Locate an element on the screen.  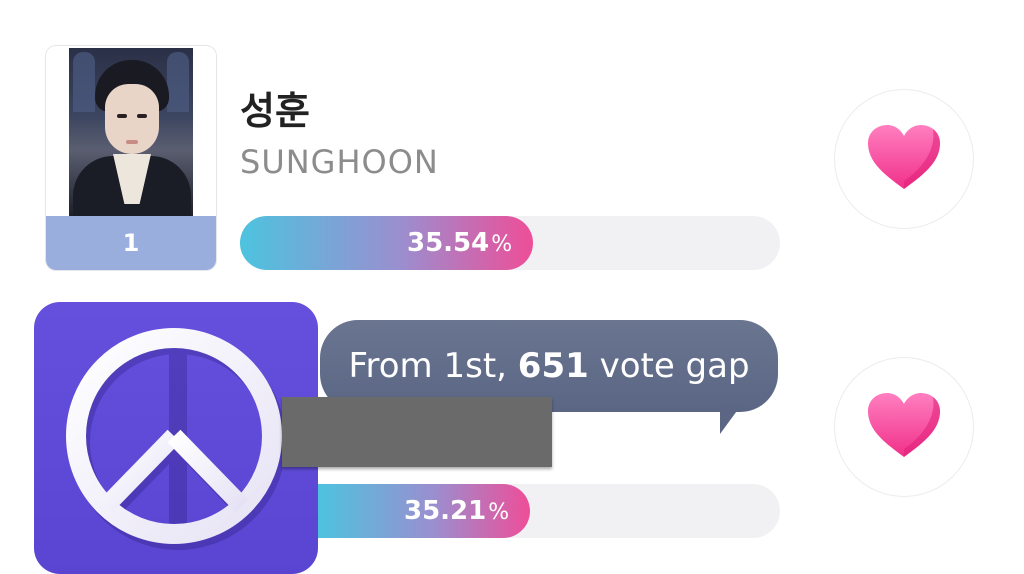
candidate-photo-card: 1 is located at coordinates (131, 158).